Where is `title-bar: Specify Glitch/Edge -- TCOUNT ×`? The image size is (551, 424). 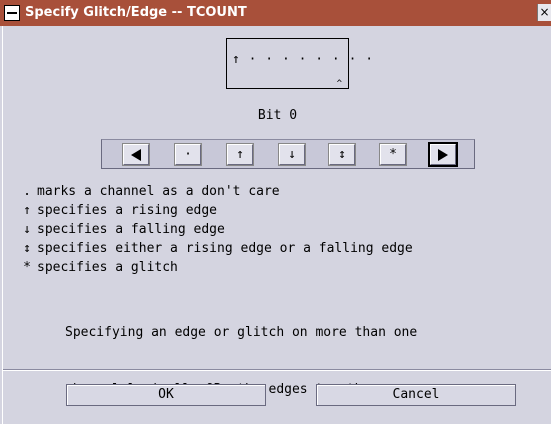 title-bar: Specify Glitch/Edge -- TCOUNT × is located at coordinates (275, 13).